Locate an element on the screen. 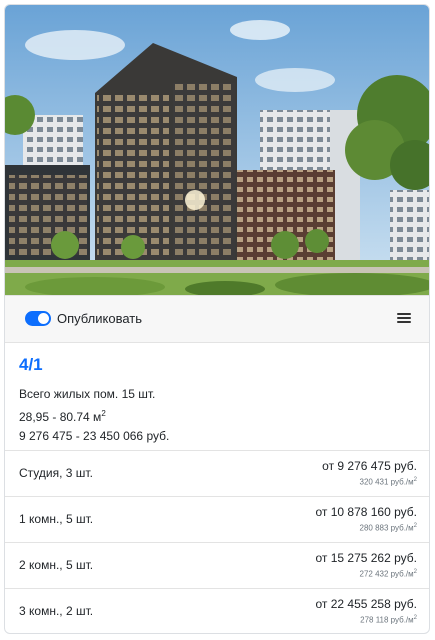  ppm-value: 278 118 руб./м is located at coordinates (387, 620).